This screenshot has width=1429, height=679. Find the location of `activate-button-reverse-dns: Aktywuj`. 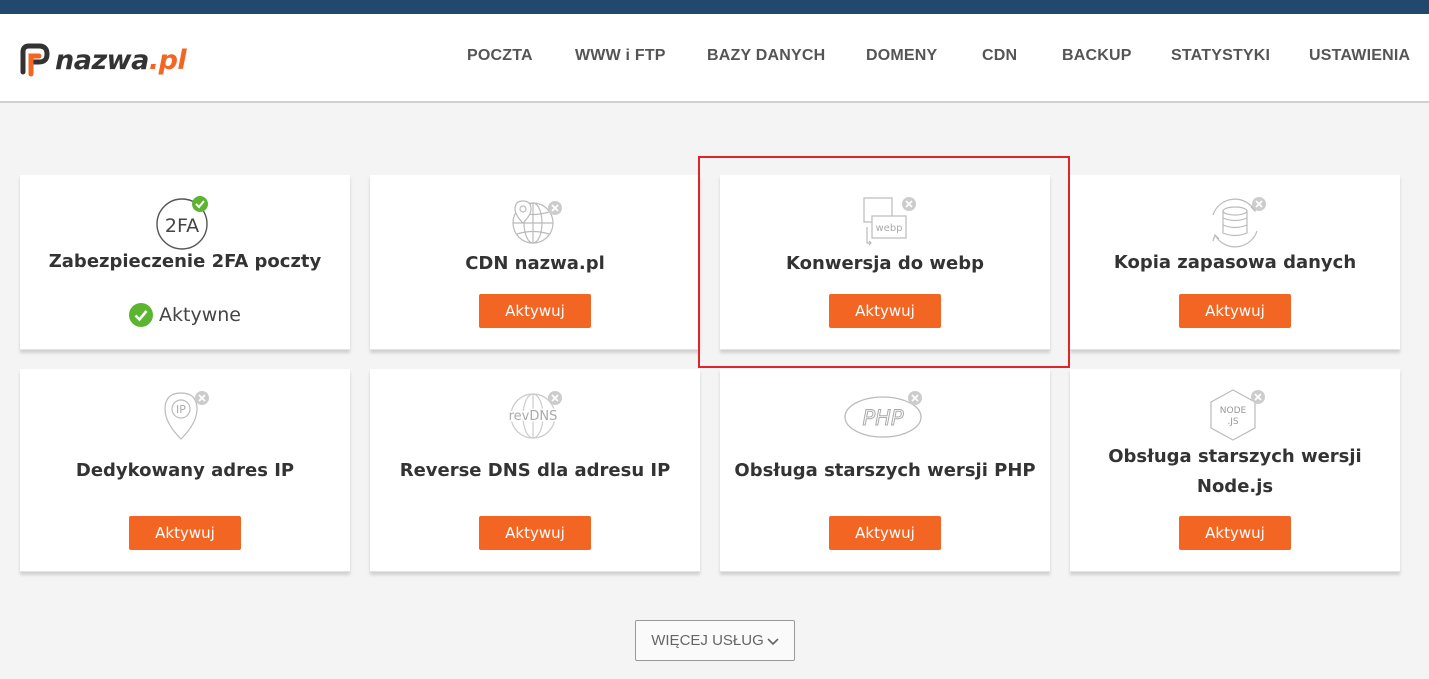

activate-button-reverse-dns: Aktywuj is located at coordinates (535, 533).